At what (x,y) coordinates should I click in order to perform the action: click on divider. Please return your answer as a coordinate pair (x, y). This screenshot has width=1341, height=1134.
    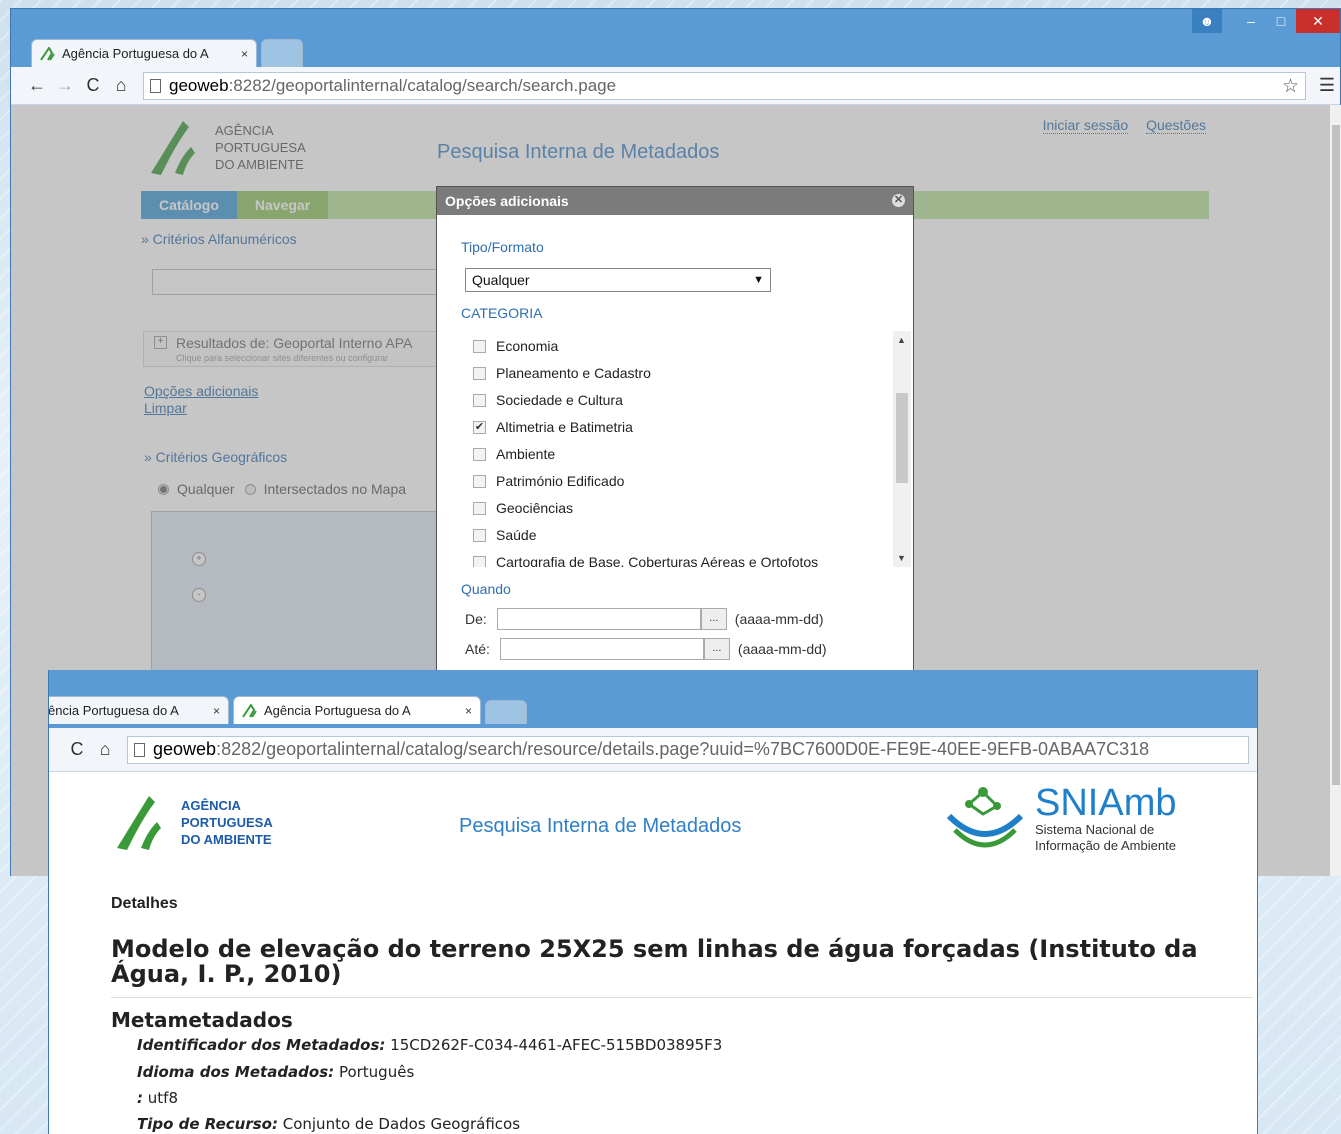
    Looking at the image, I should click on (682, 997).